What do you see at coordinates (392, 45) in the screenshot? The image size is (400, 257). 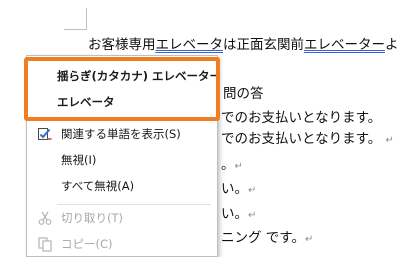 I see `document-text: よ` at bounding box center [392, 45].